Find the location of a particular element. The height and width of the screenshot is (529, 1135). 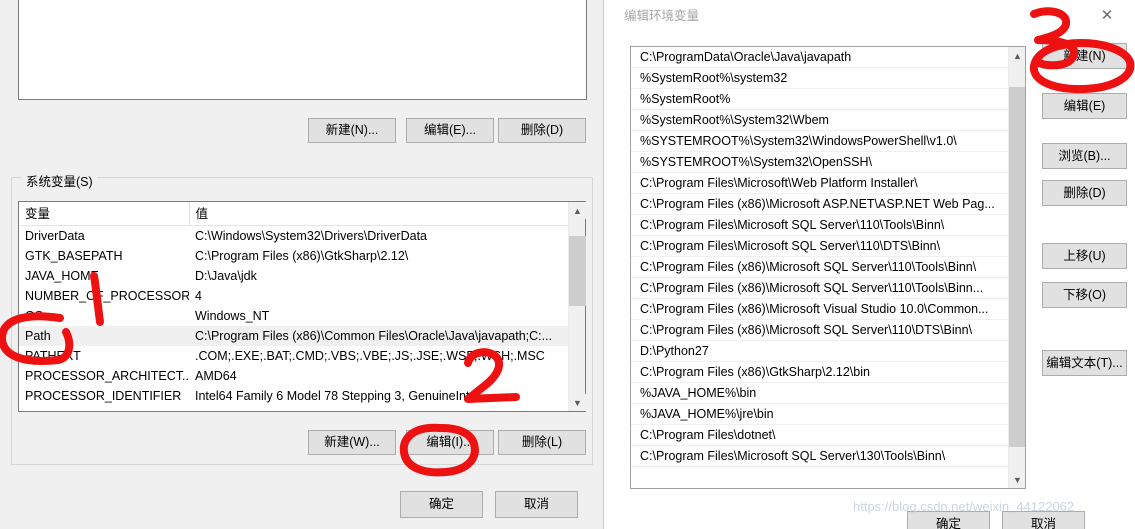

path-list-item: %JAVA_HOME%\jre\bin is located at coordinates (820, 414).